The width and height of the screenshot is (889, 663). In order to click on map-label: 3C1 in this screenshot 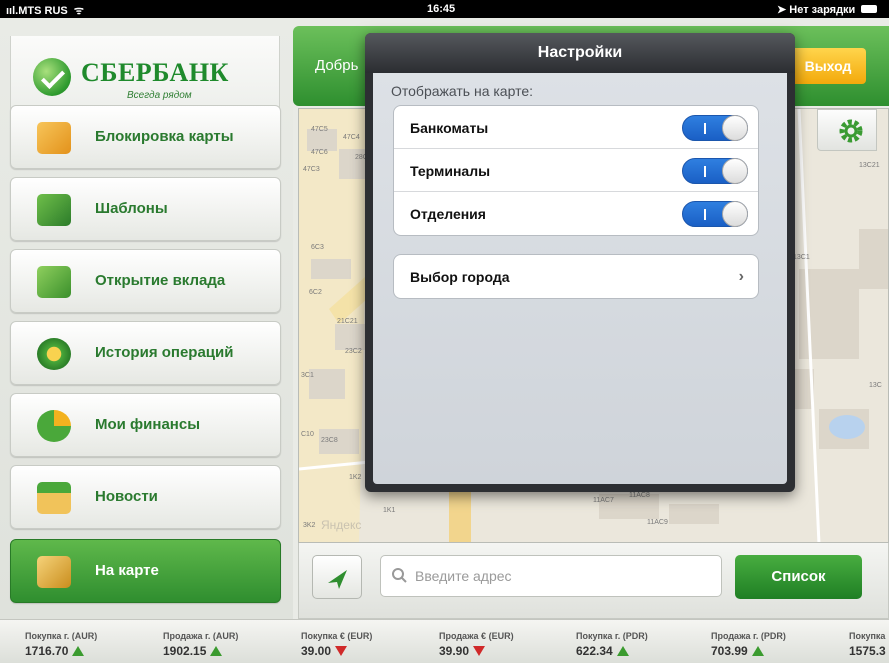, I will do `click(307, 375)`.